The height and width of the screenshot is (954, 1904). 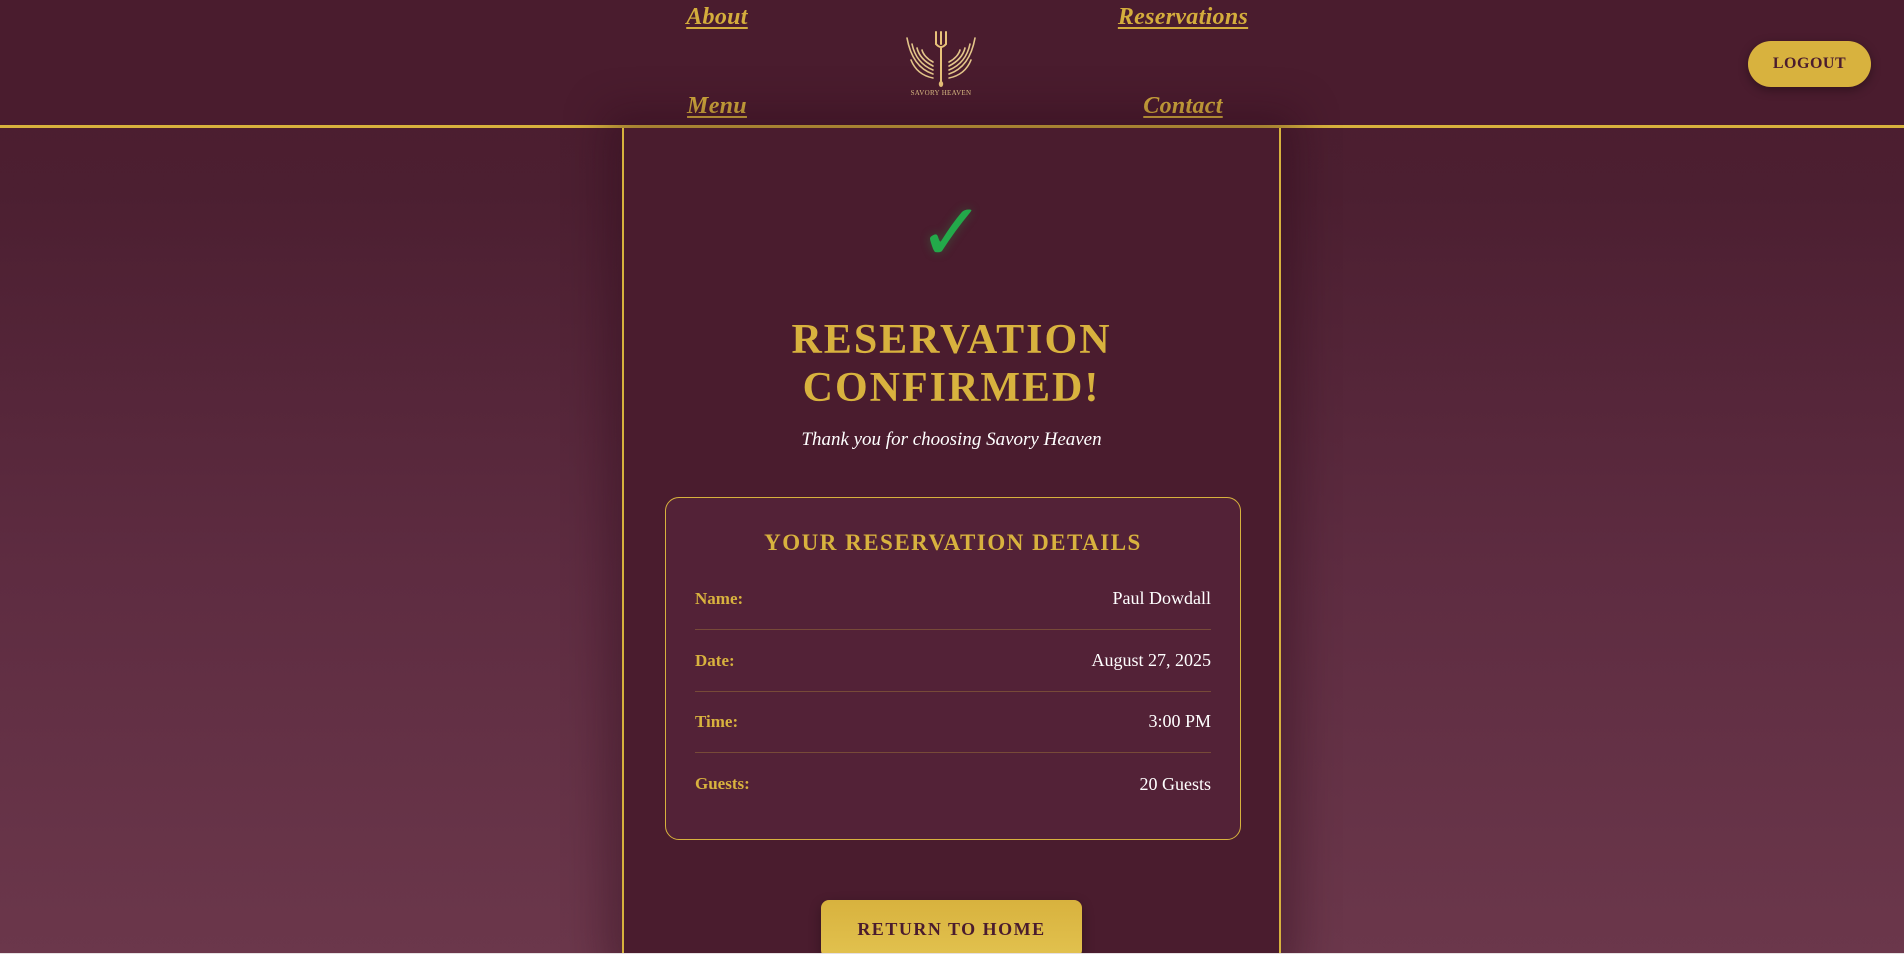 I want to click on detail-label: Name:, so click(x=719, y=598).